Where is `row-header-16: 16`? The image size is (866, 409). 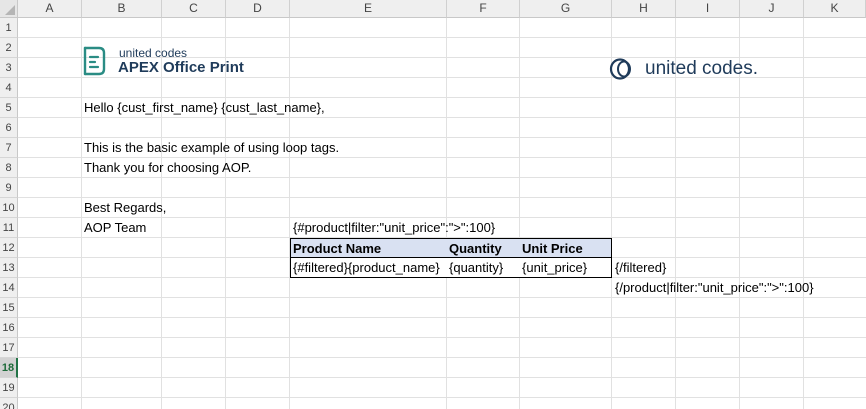
row-header-16: 16 is located at coordinates (9, 328).